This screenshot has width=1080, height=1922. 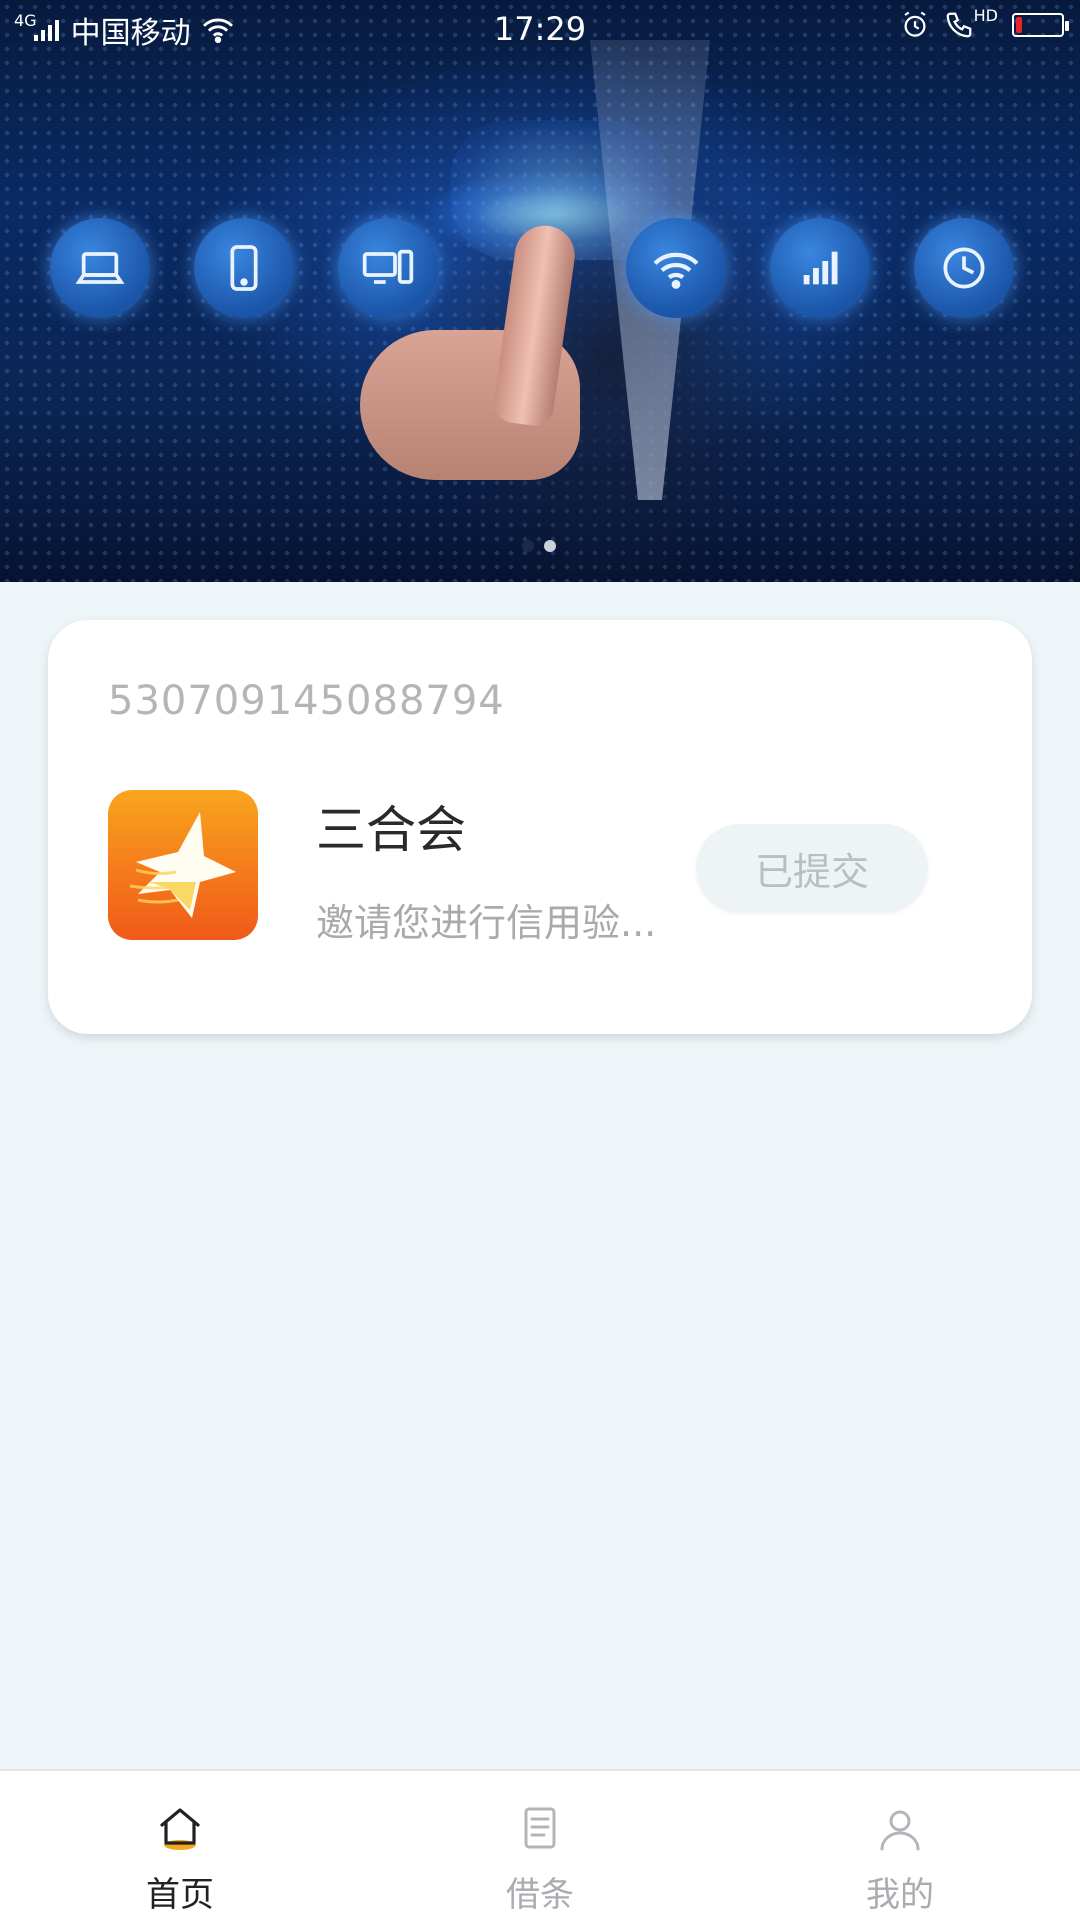 I want to click on nav-item-iou: 借条, so click(x=540, y=1846).